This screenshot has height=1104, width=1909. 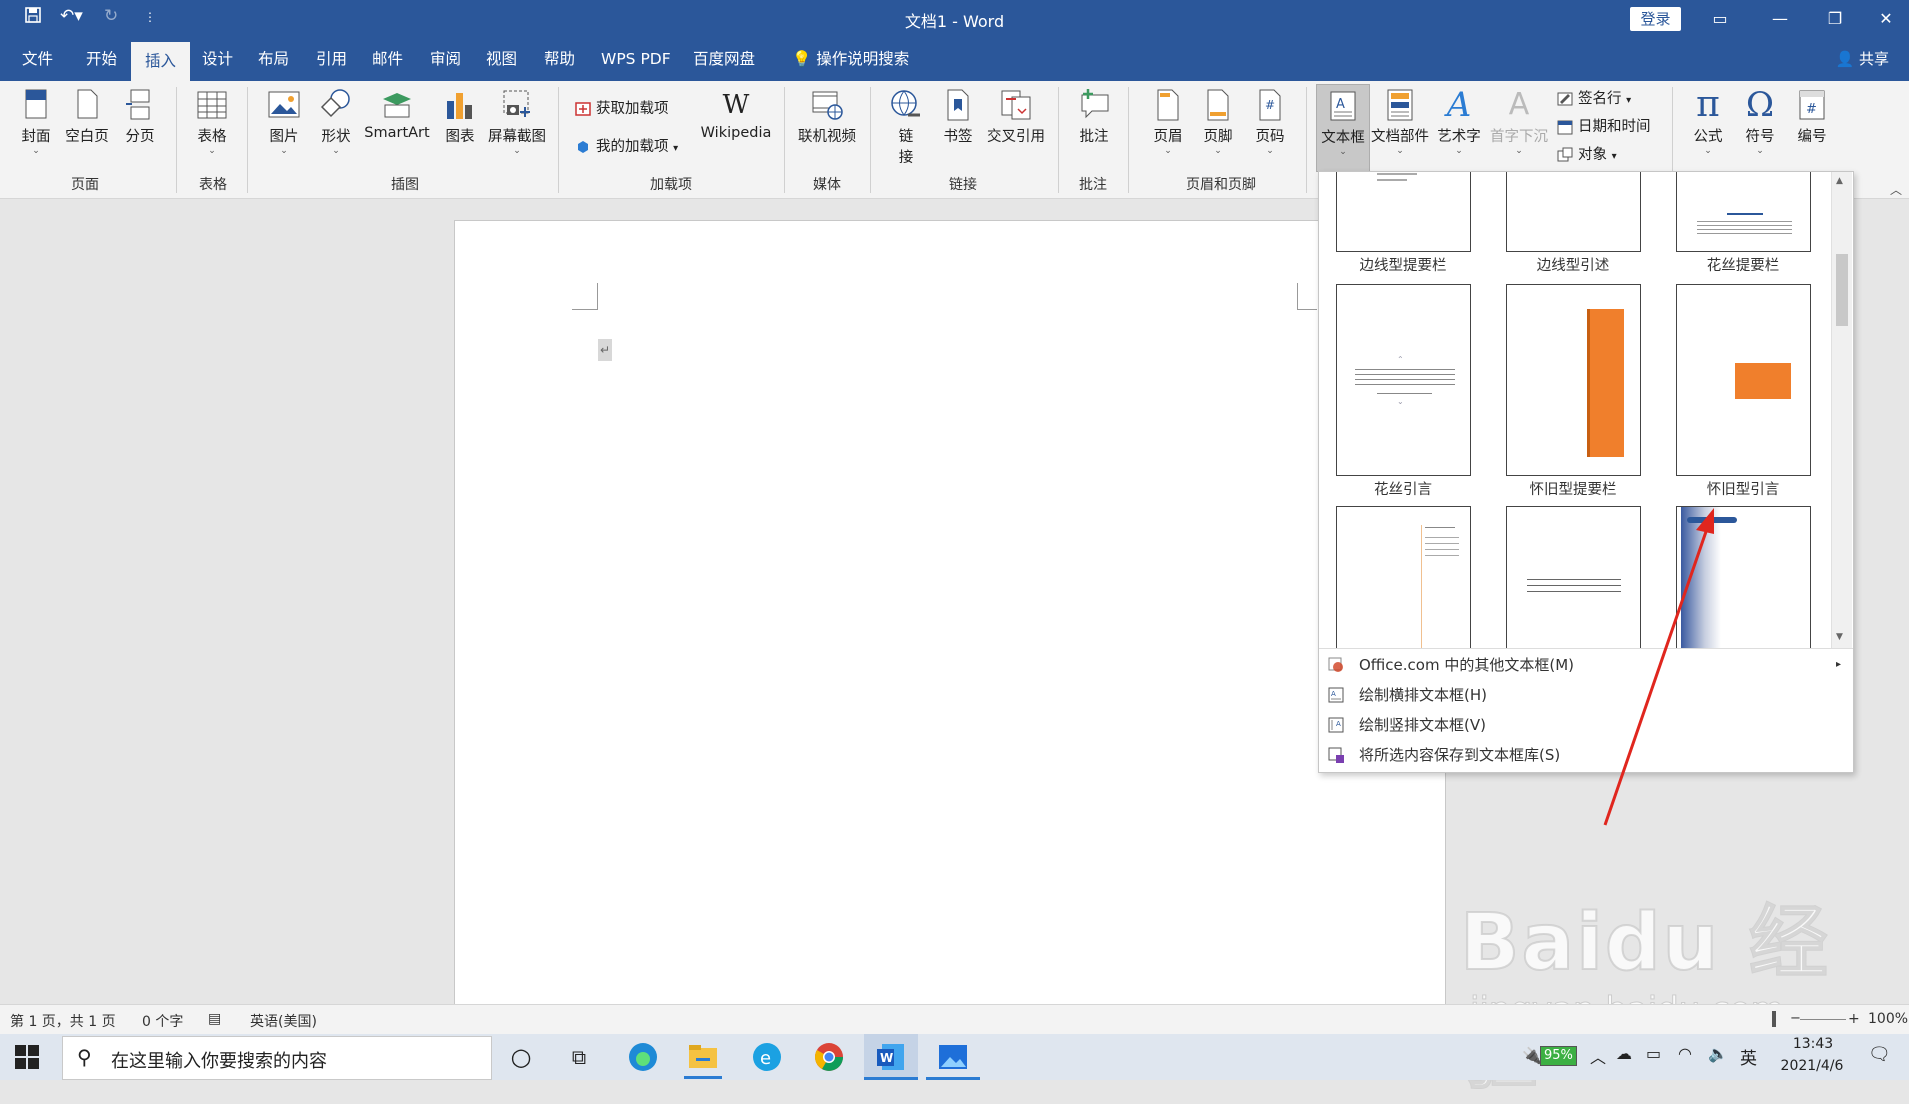 What do you see at coordinates (212, 121) in the screenshot?
I see `table-button: 表格 ⌄` at bounding box center [212, 121].